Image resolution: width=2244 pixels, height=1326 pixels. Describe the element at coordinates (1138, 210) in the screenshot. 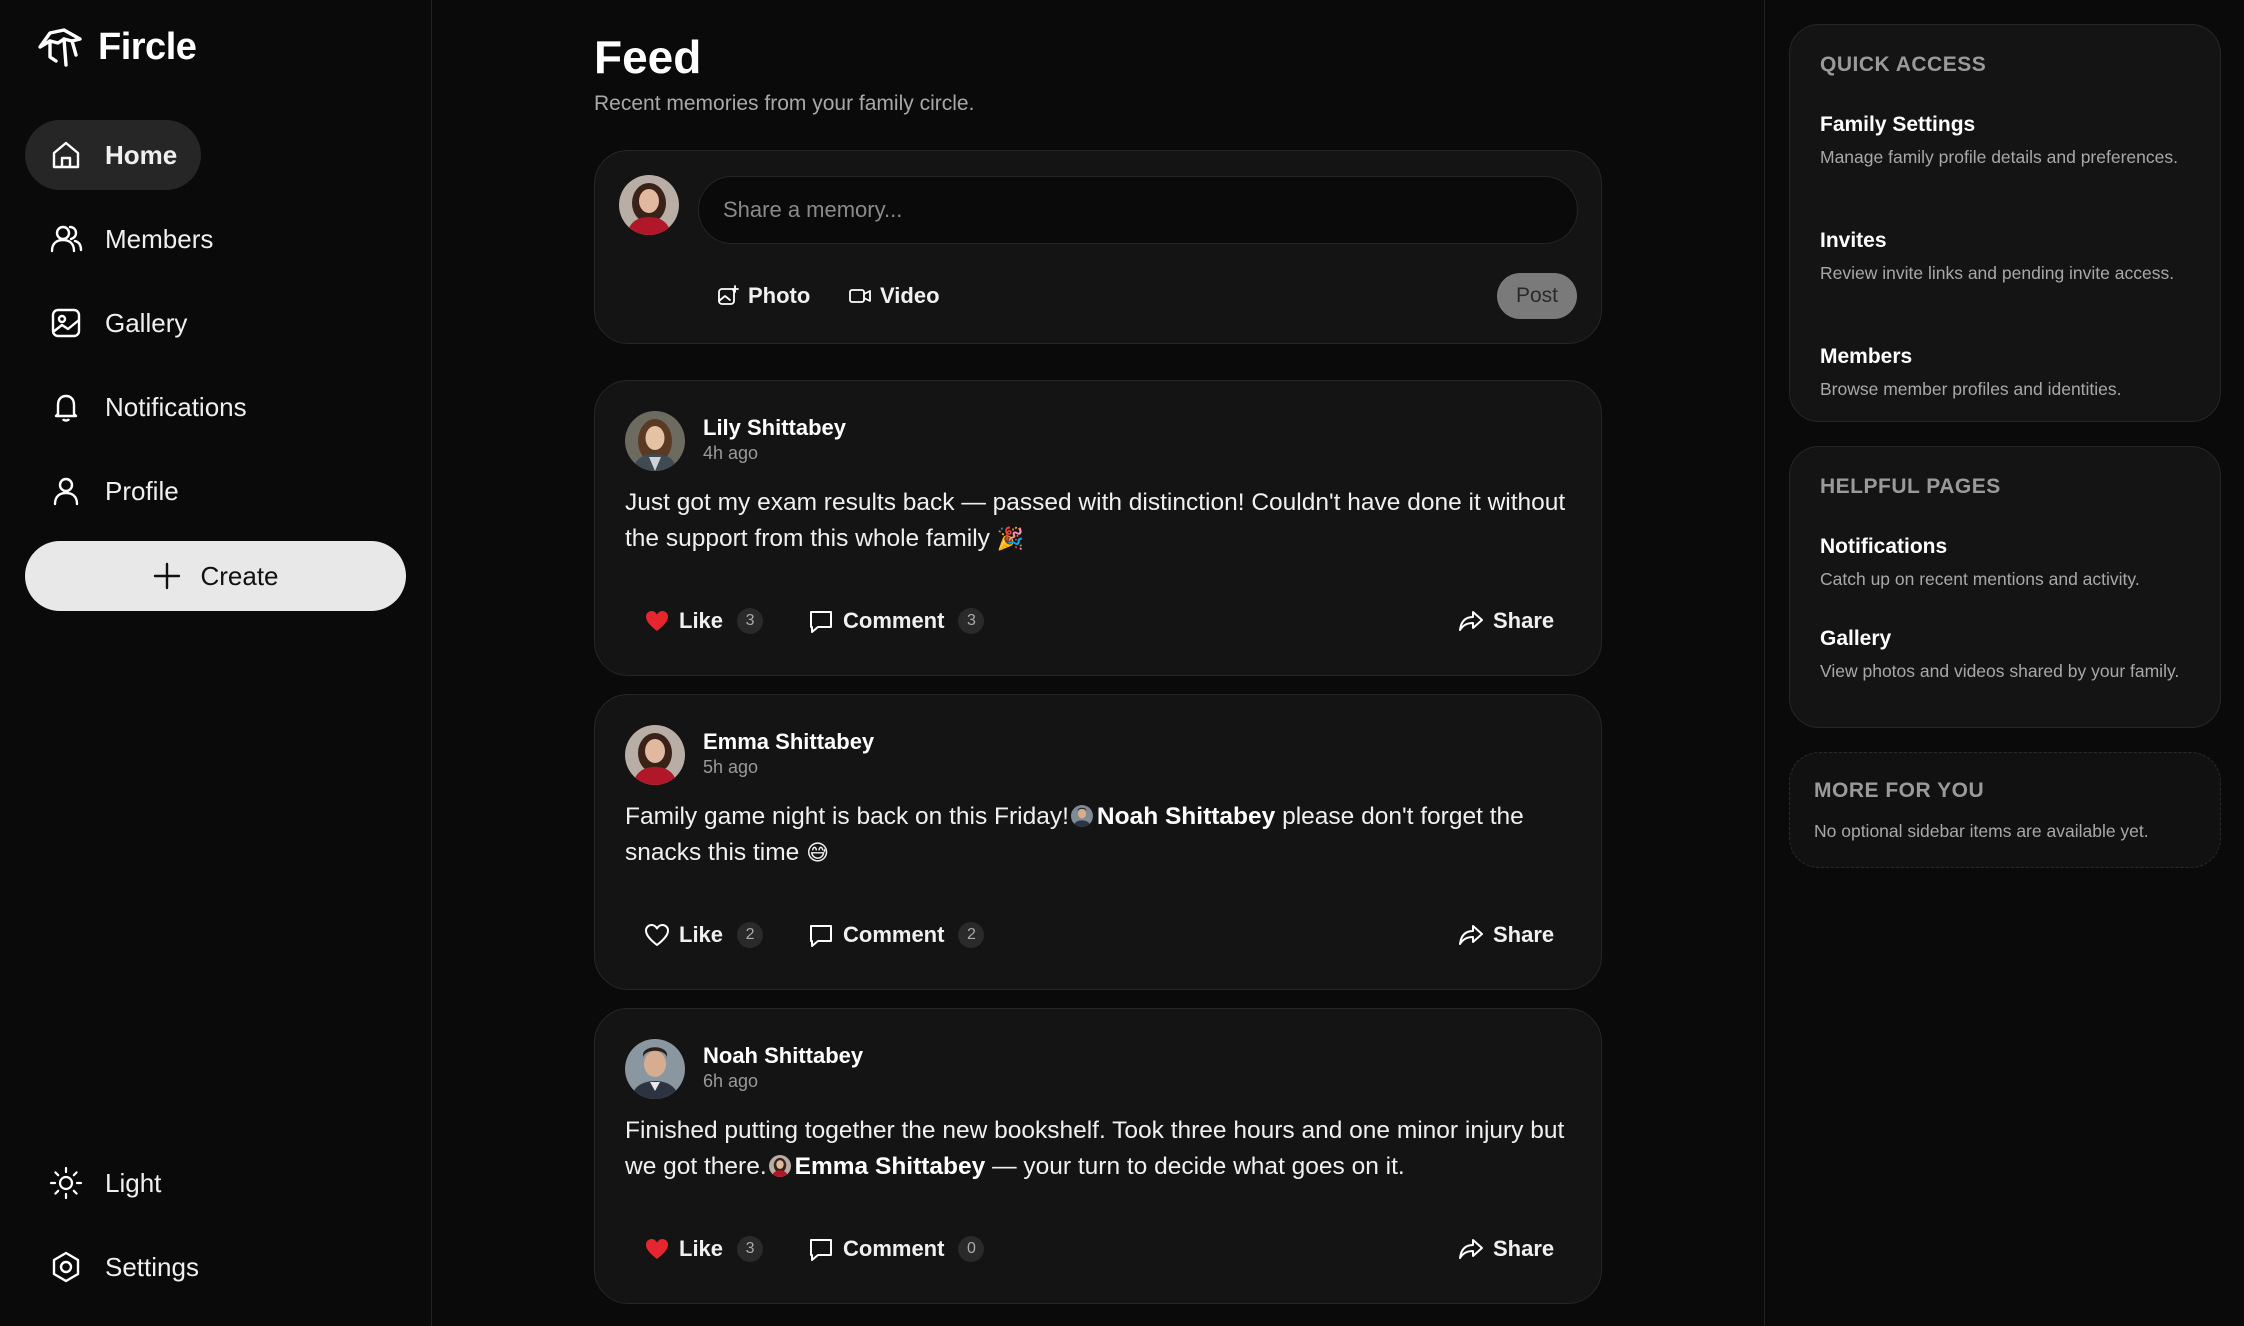

I see `share-memory-input` at that location.